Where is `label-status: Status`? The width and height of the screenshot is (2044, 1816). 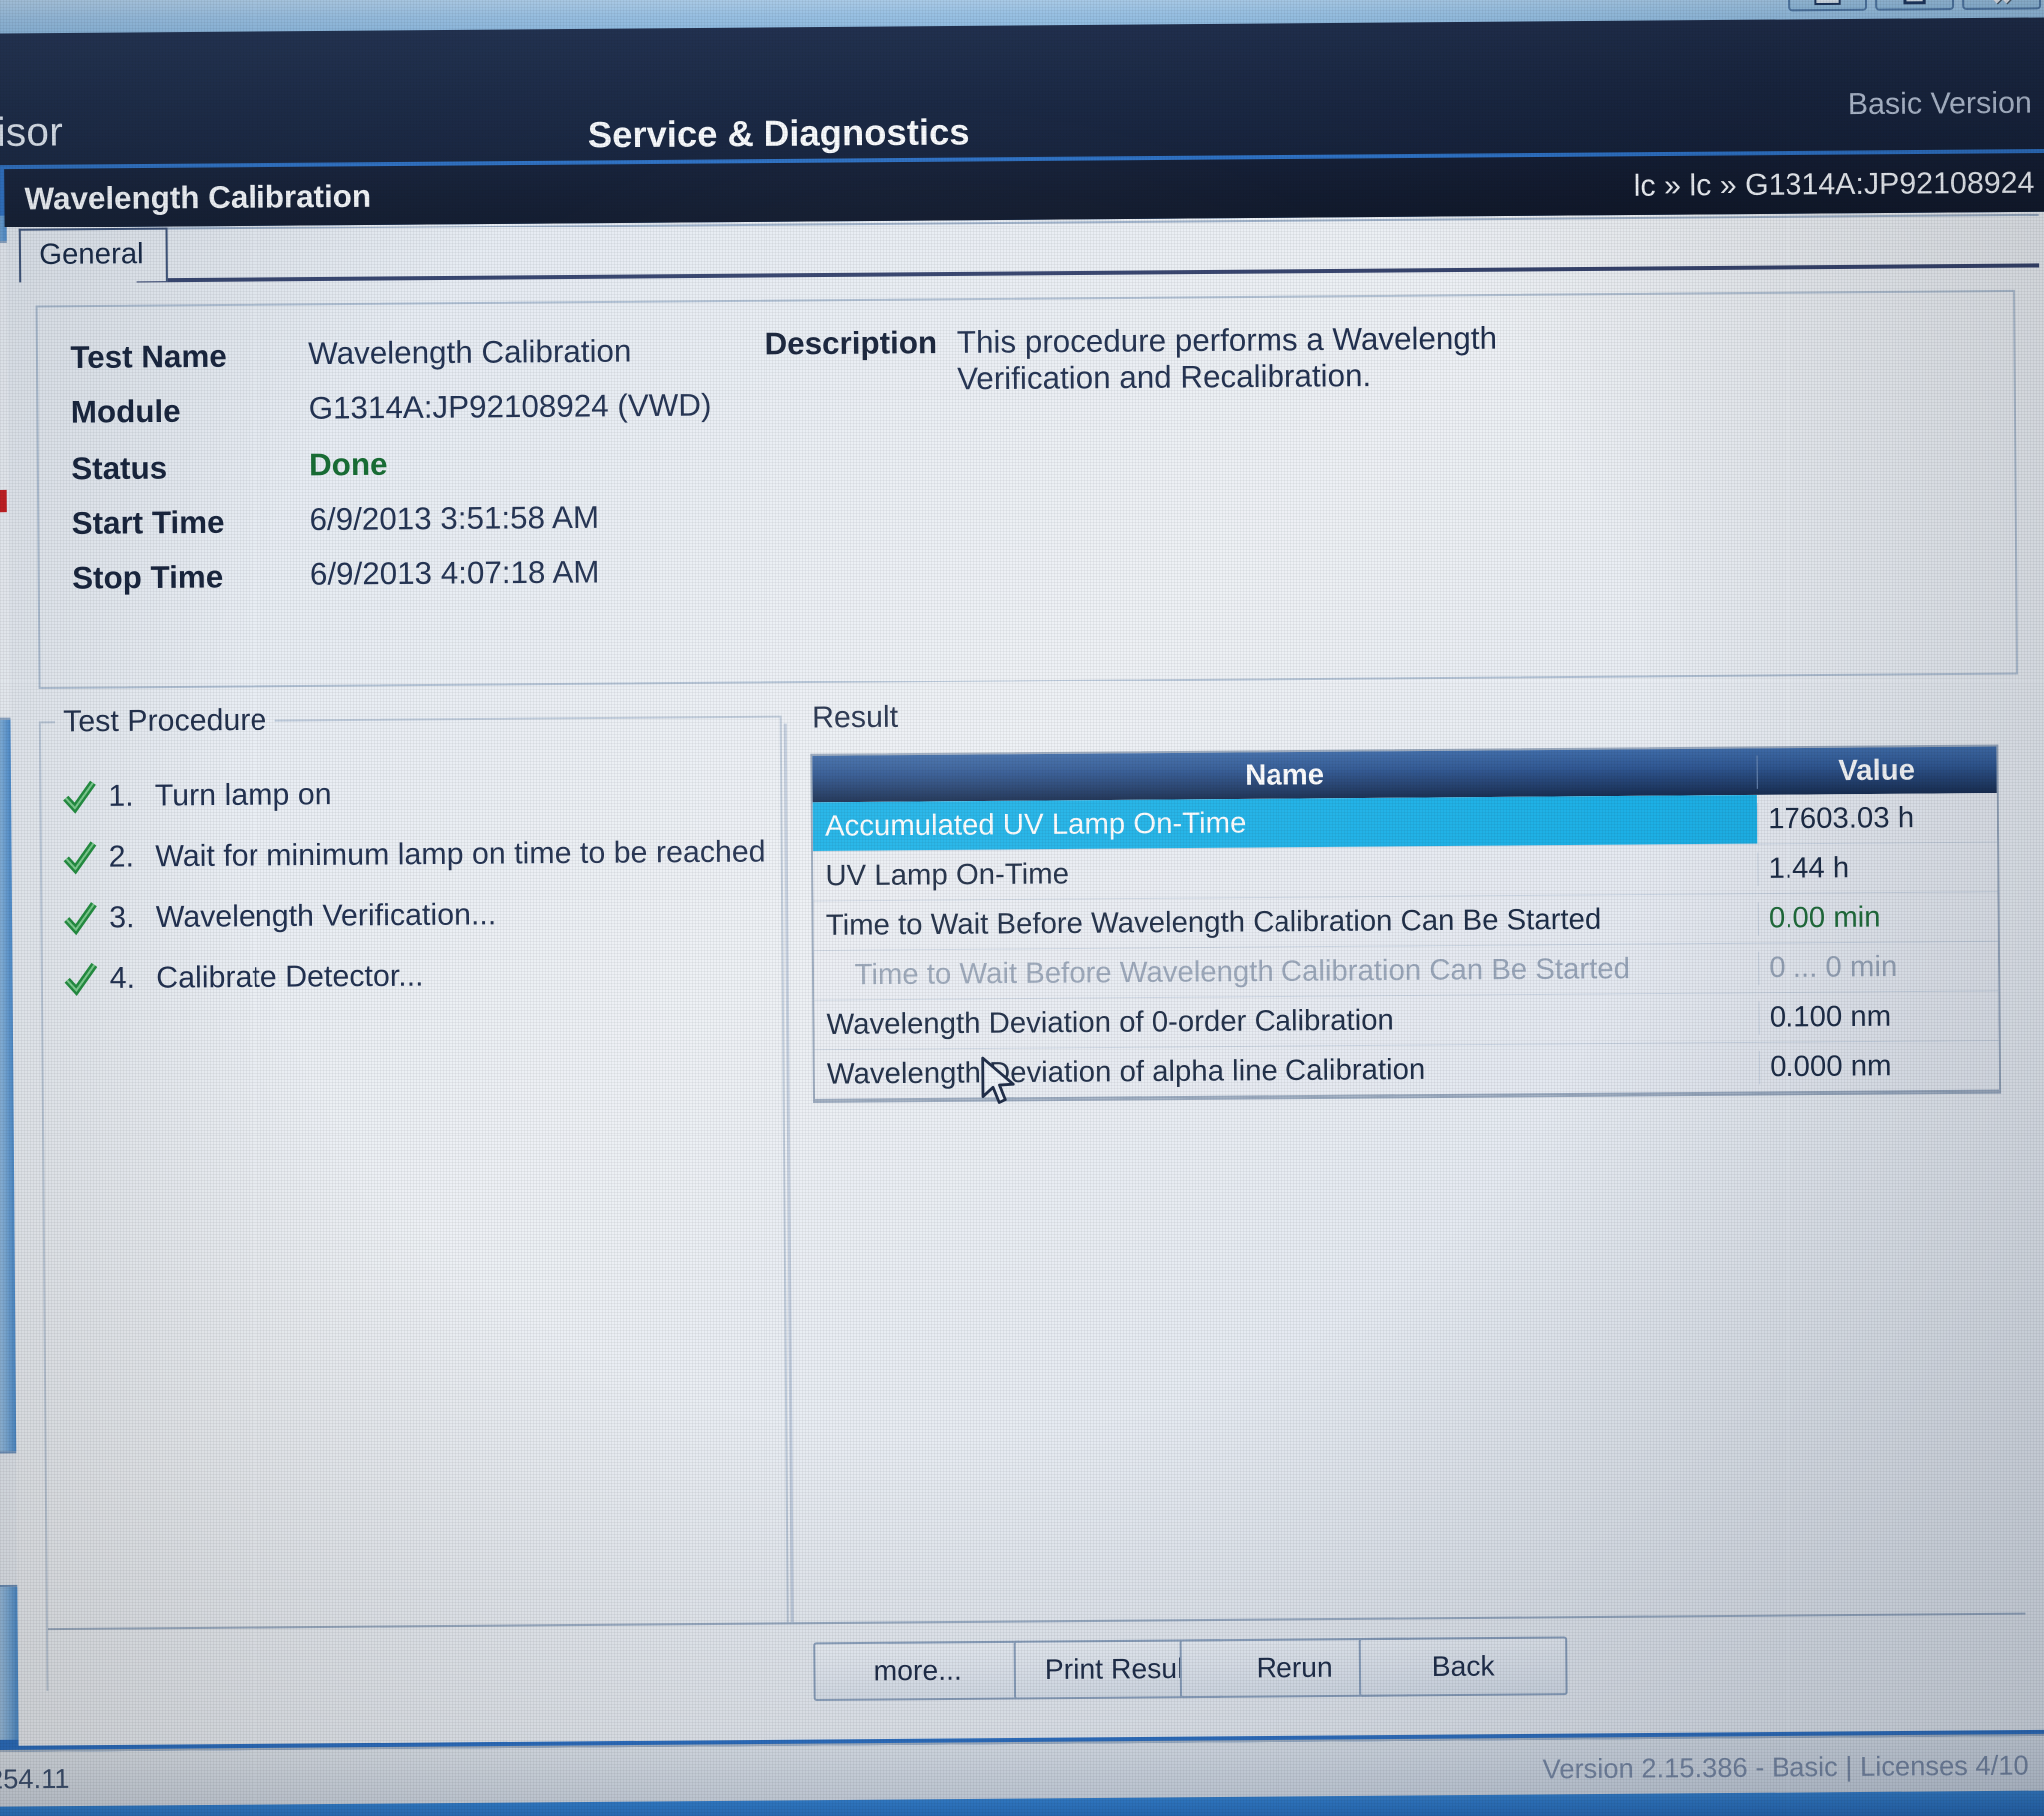 label-status: Status is located at coordinates (119, 468).